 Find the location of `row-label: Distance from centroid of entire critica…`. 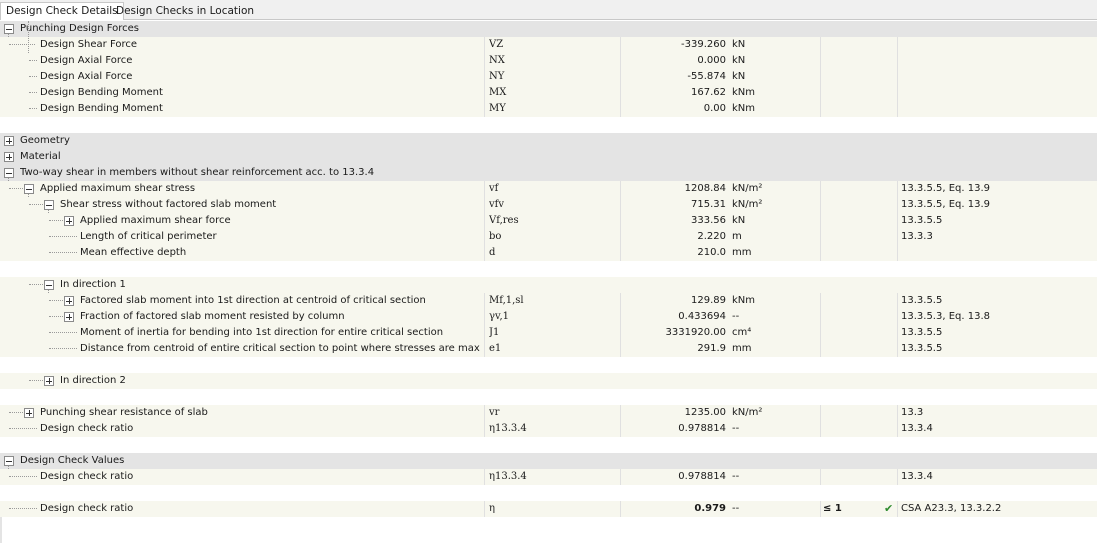

row-label: Distance from centroid of entire critica… is located at coordinates (280, 348).